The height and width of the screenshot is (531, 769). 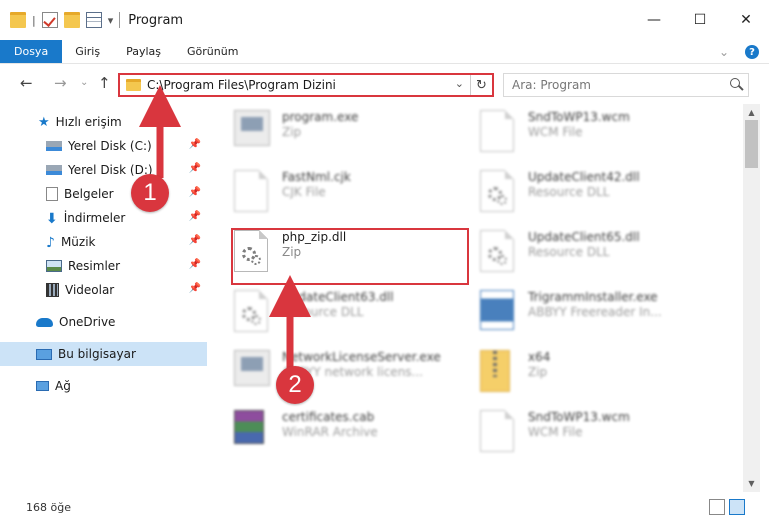 What do you see at coordinates (93, 20) in the screenshot?
I see `view-details-icon` at bounding box center [93, 20].